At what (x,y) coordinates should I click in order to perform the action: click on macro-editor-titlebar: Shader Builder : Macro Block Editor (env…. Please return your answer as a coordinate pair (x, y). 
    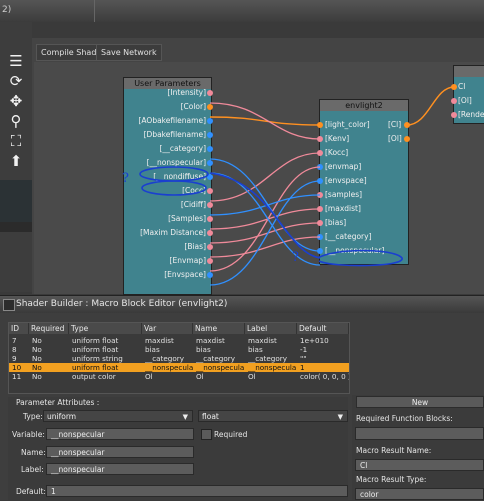
    Looking at the image, I should click on (242, 304).